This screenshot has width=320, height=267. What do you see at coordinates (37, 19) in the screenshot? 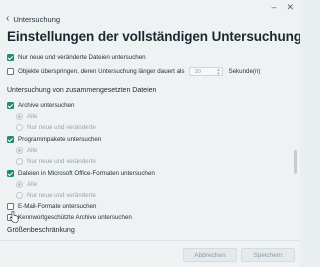
I see `back-button-label: Untersuchung` at bounding box center [37, 19].